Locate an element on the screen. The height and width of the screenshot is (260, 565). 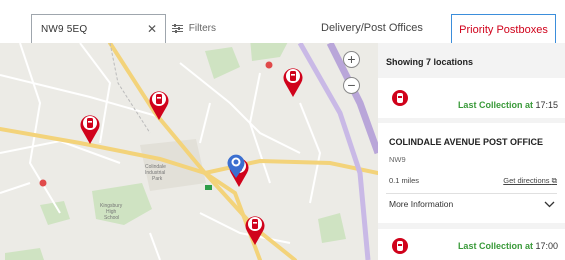
distance: 0.1 miles is located at coordinates (404, 180).